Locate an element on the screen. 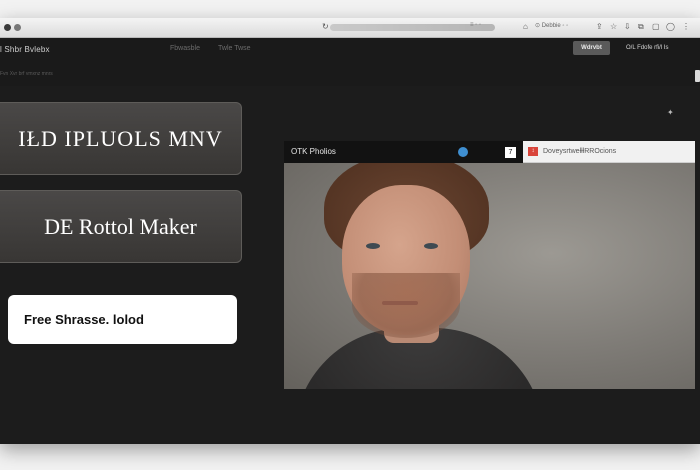  feature-card-1: IŁD IPLUOLS MNV is located at coordinates (121, 138).